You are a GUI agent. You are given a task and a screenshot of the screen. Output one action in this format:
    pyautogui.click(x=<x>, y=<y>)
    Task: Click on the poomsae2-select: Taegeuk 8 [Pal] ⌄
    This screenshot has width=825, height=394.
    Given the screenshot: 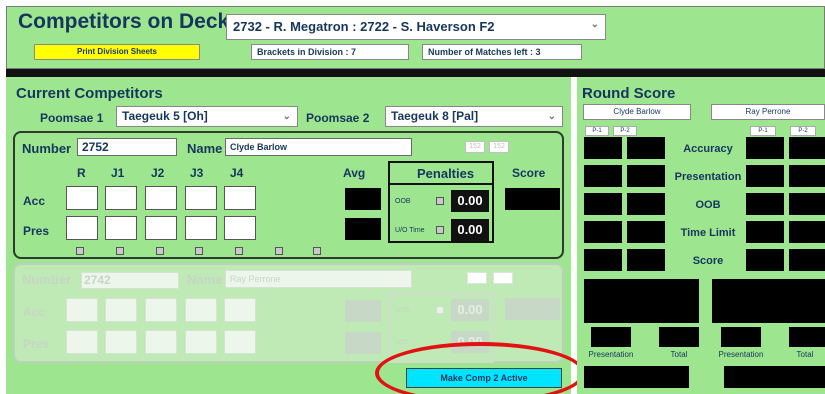 What is the action you would take?
    pyautogui.click(x=474, y=116)
    